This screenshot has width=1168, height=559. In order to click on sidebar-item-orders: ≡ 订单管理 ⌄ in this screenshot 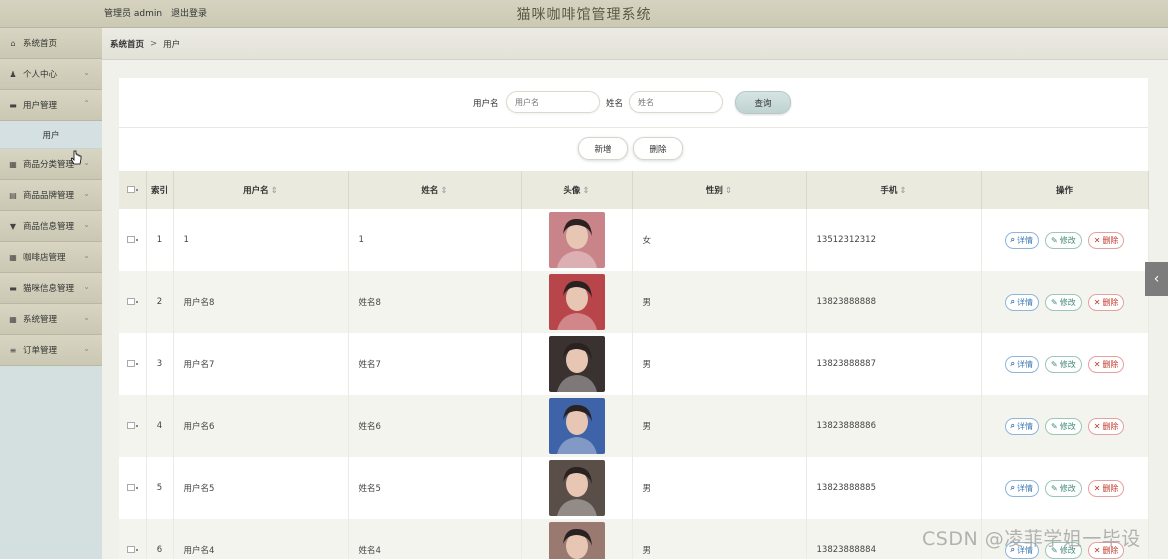, I will do `click(51, 350)`.